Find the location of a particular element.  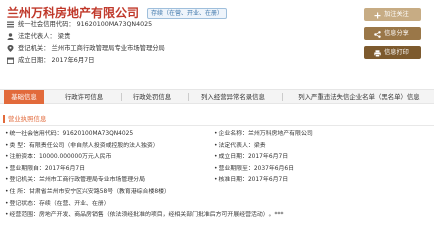

tab-admin-permit: 行政许可信息 is located at coordinates (84, 97).